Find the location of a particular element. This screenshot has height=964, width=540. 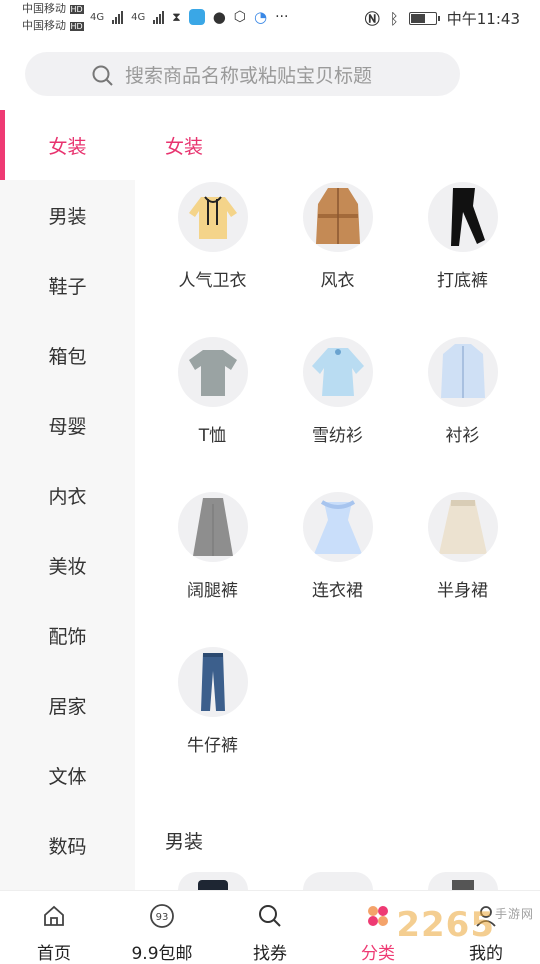

sidebar-item: 数码 is located at coordinates (67, 845).